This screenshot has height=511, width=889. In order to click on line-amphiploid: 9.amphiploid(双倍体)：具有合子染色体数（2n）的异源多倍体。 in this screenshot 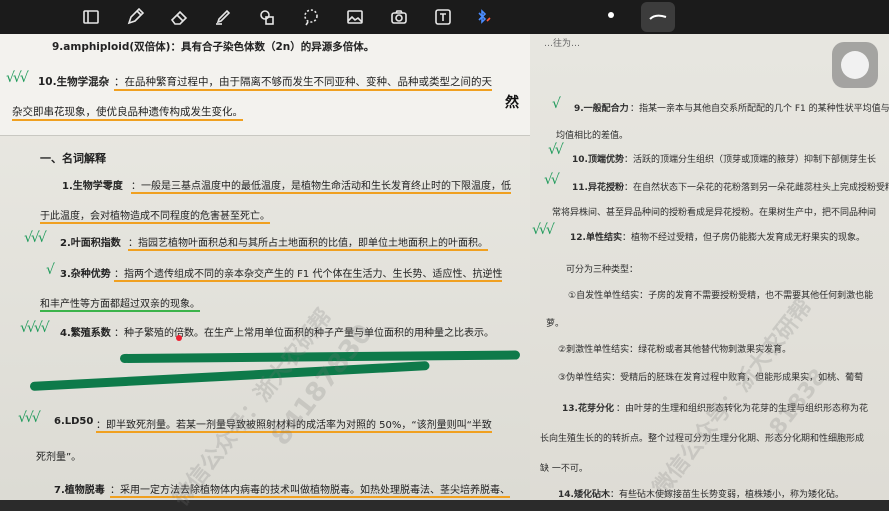, I will do `click(213, 47)`.